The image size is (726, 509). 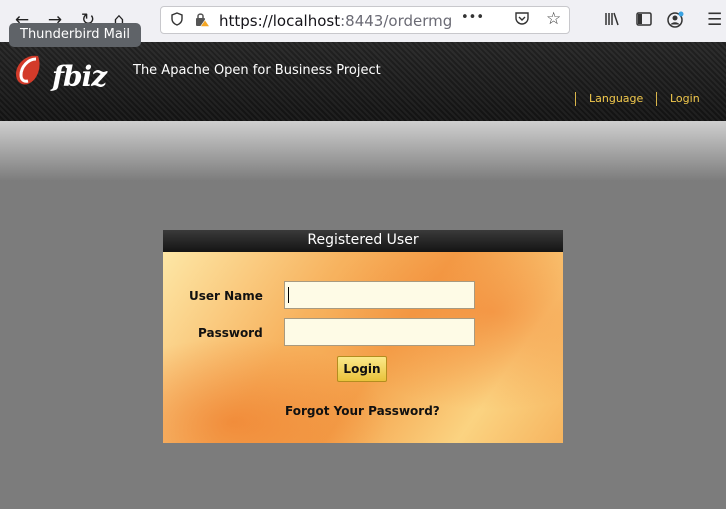 I want to click on header-login-link: Login, so click(x=678, y=99).